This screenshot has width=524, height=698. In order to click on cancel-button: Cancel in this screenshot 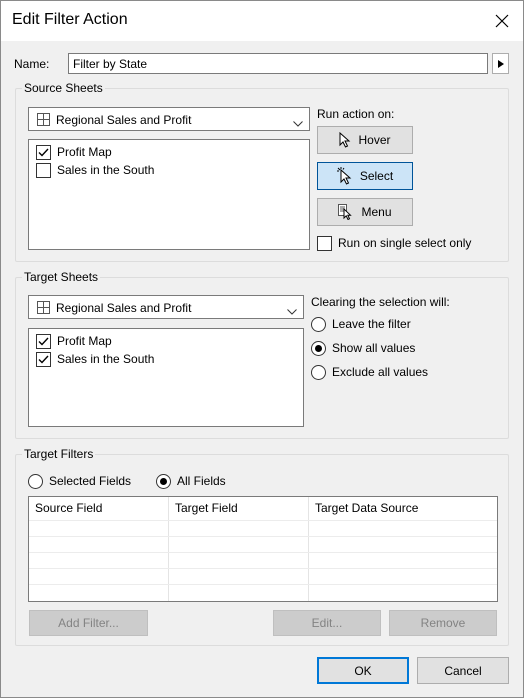, I will do `click(463, 670)`.